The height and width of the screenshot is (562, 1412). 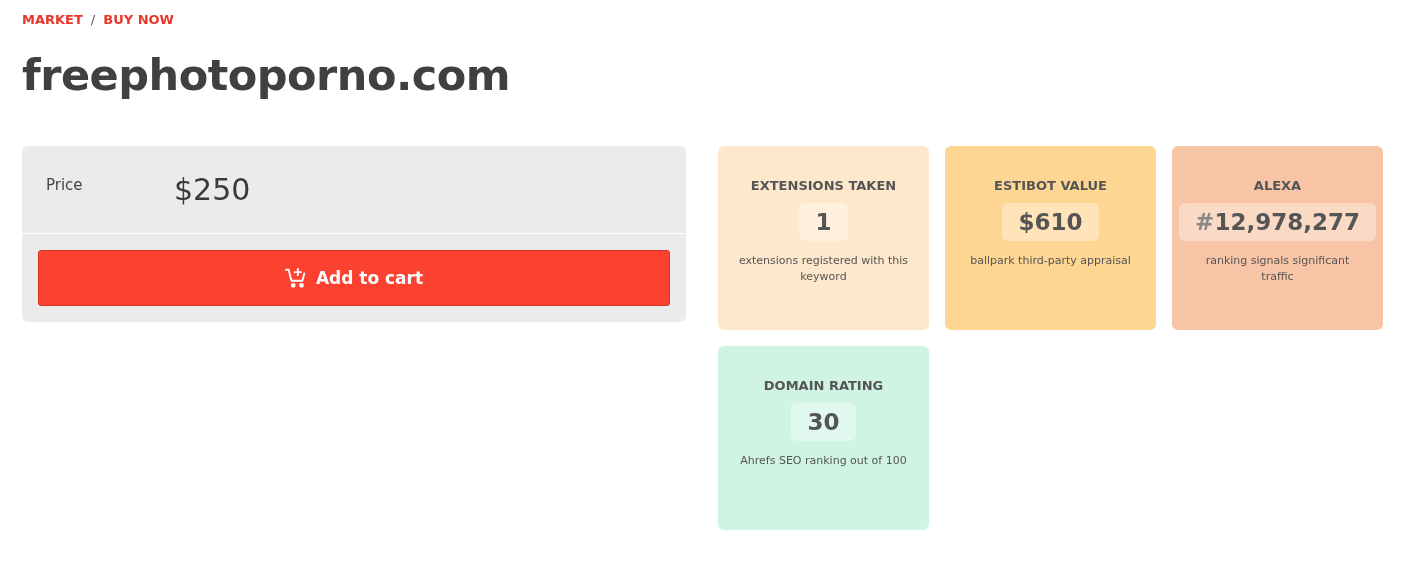 What do you see at coordinates (295, 277) in the screenshot?
I see `cart-icon` at bounding box center [295, 277].